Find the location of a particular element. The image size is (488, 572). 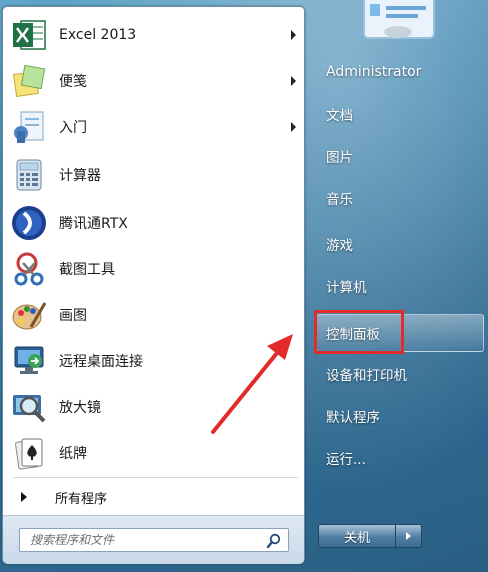

program-label: 便笺 is located at coordinates (73, 82).